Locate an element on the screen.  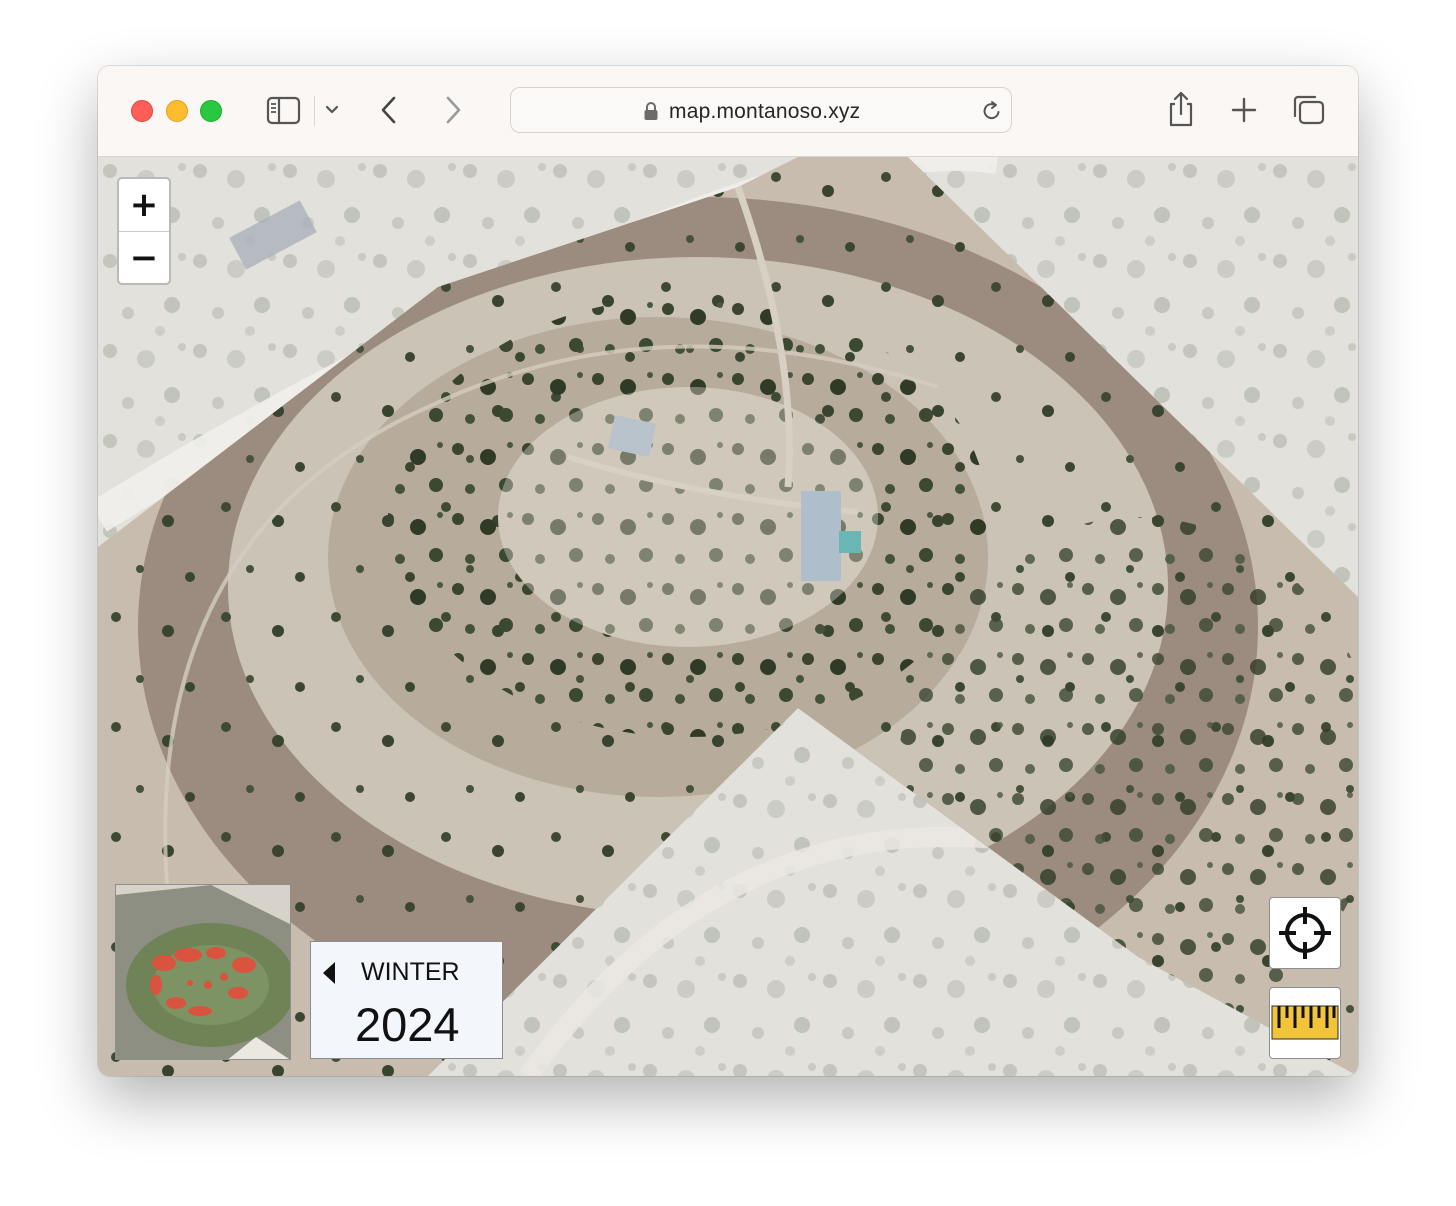
crosshair-icon is located at coordinates (1305, 933).